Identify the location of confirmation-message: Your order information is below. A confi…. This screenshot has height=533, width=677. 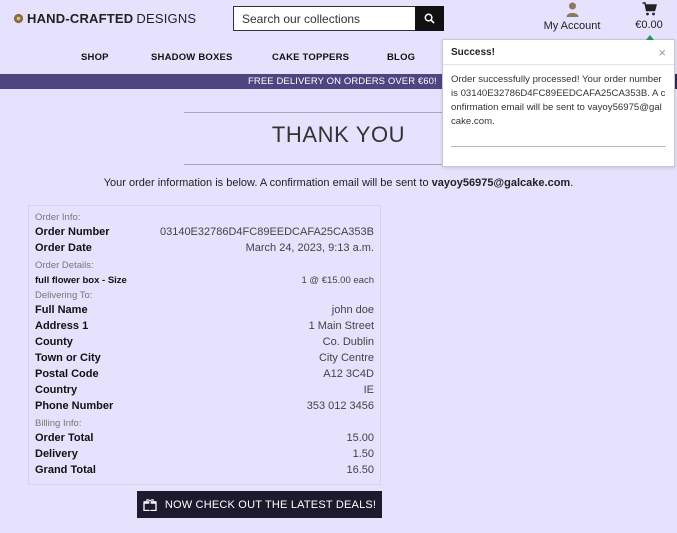
(338, 183).